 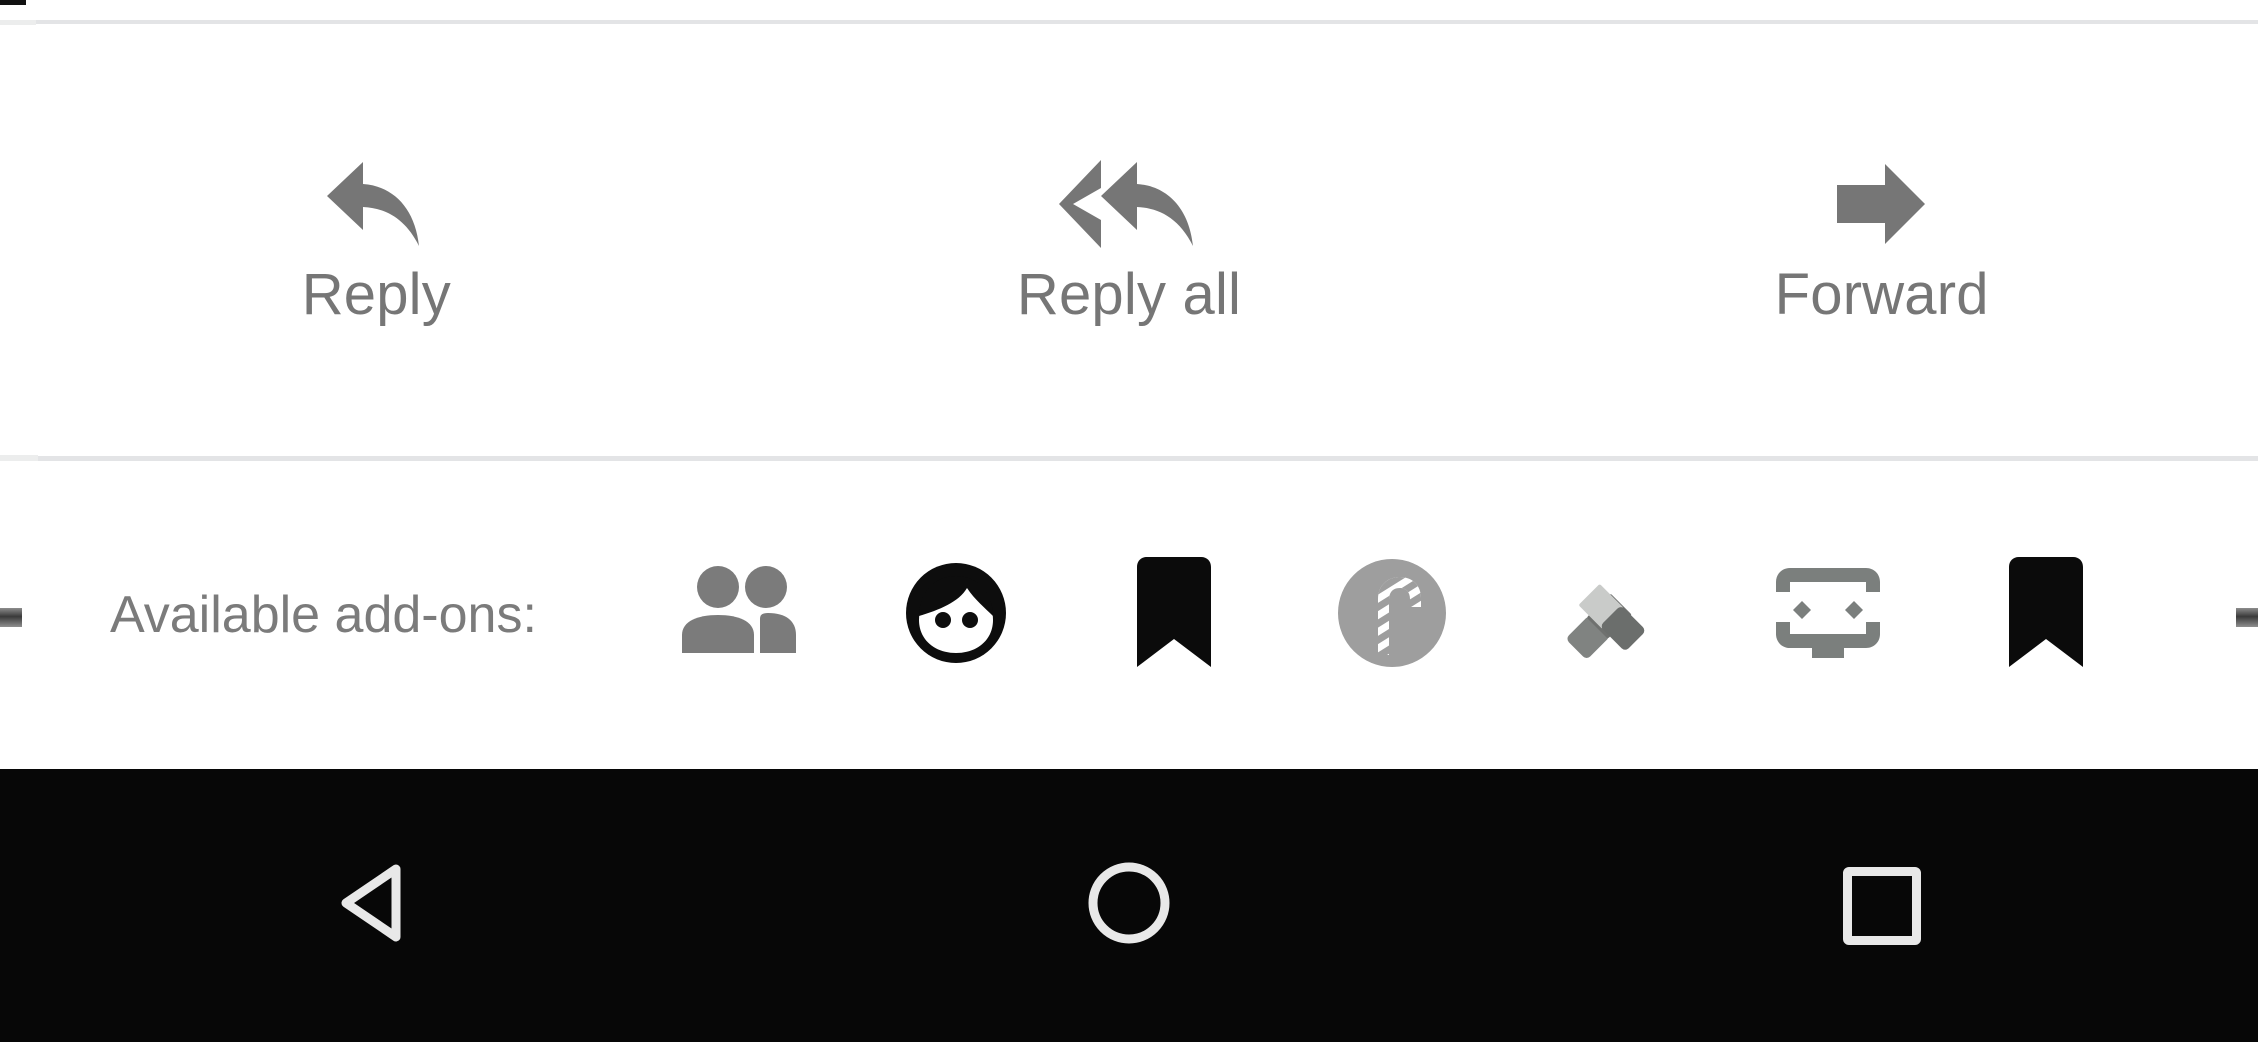 I want to click on reply-all-button: Reply all, so click(x=1129, y=240).